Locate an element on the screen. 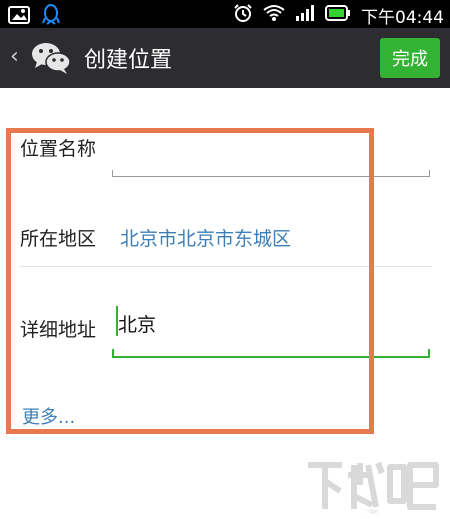 The width and height of the screenshot is (450, 519). address-underline-tick-right is located at coordinates (429, 353).